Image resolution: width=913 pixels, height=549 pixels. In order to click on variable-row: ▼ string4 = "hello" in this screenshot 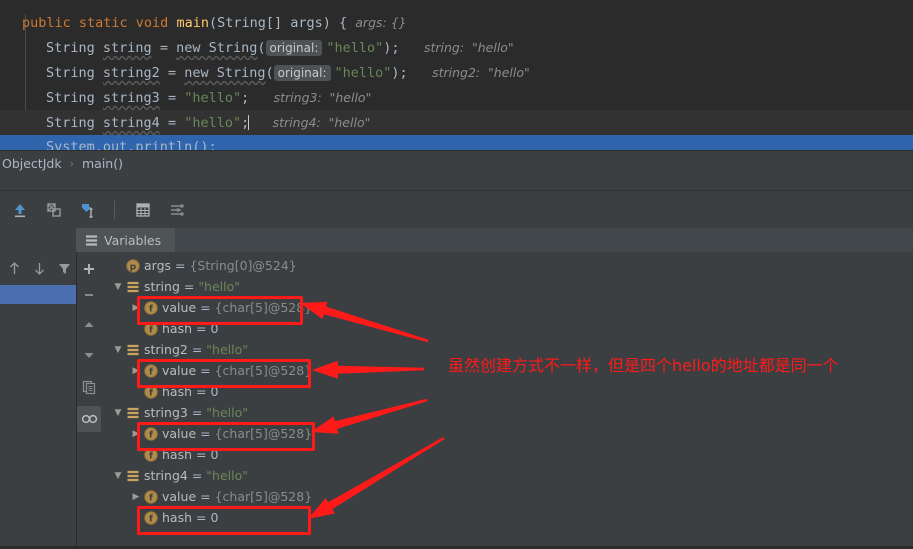, I will do `click(507, 475)`.